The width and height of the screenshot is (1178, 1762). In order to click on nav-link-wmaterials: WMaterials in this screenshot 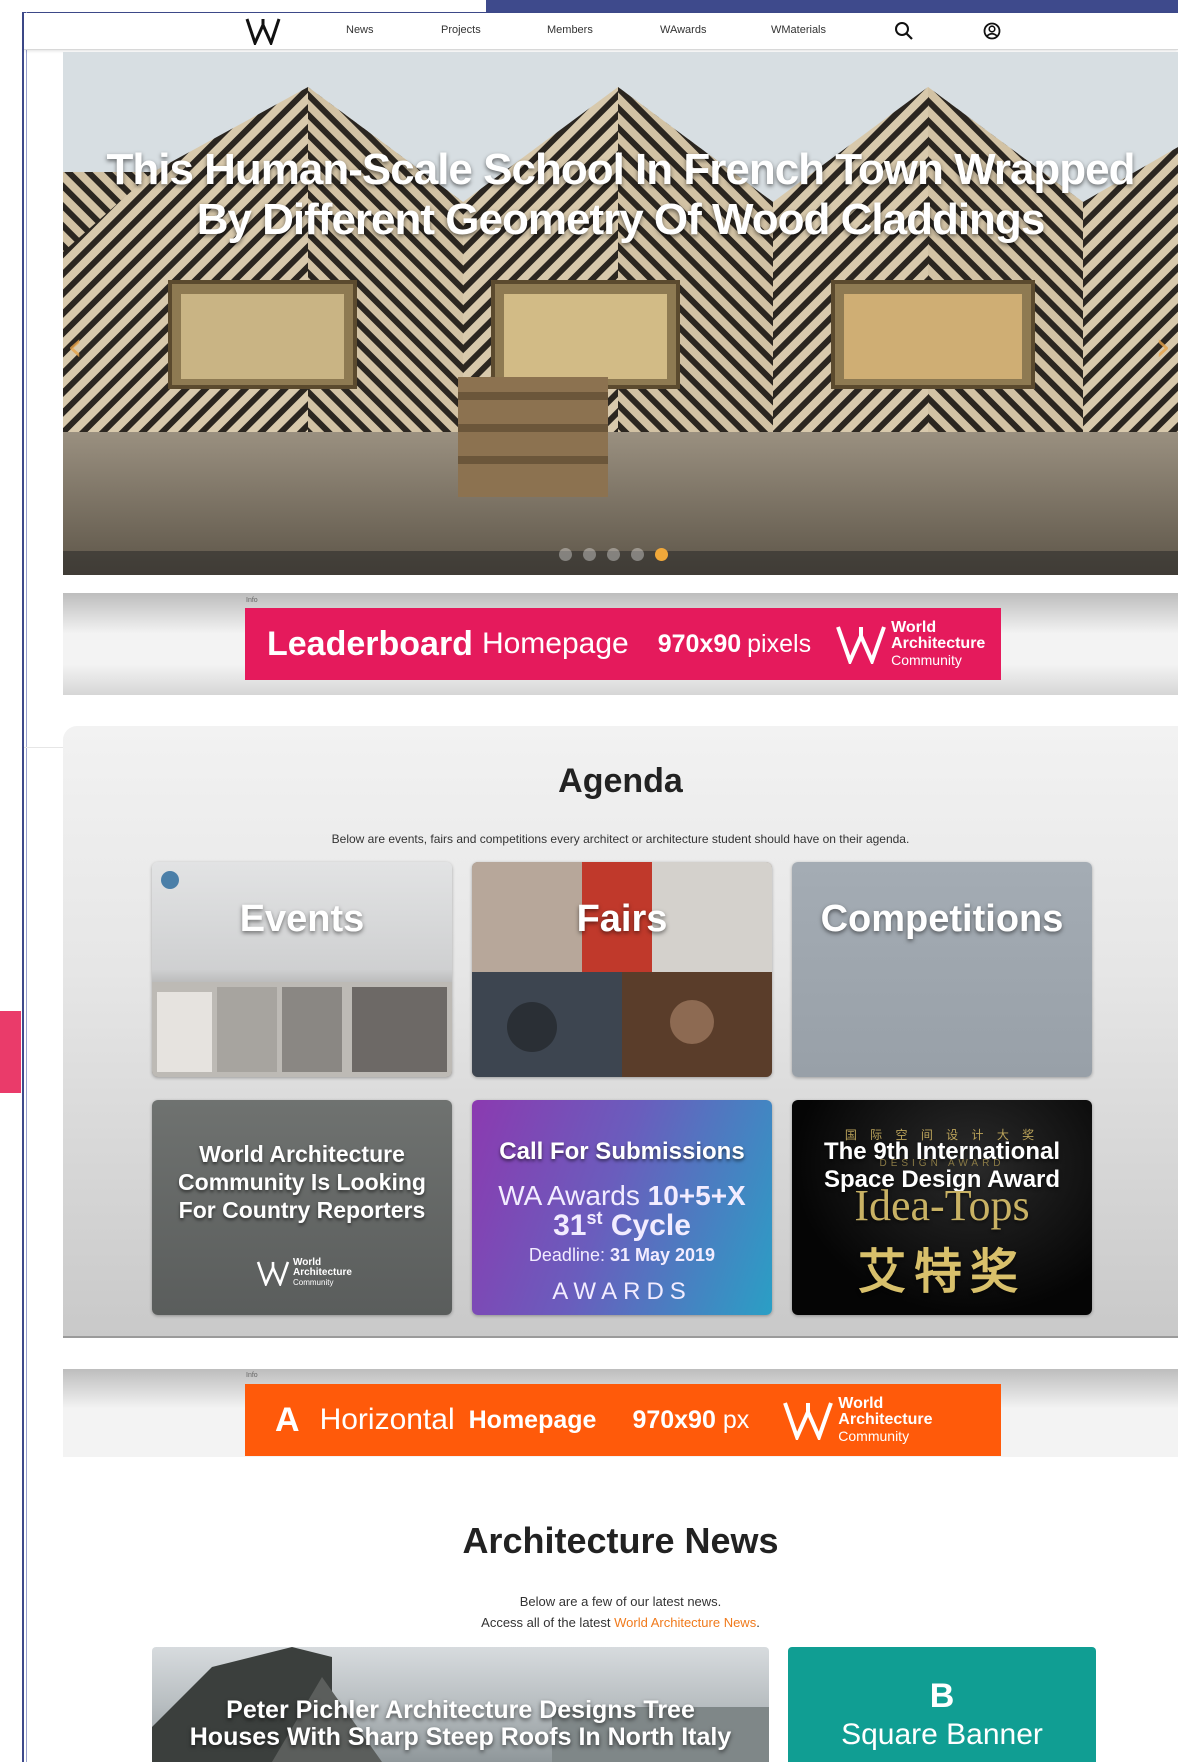, I will do `click(798, 30)`.